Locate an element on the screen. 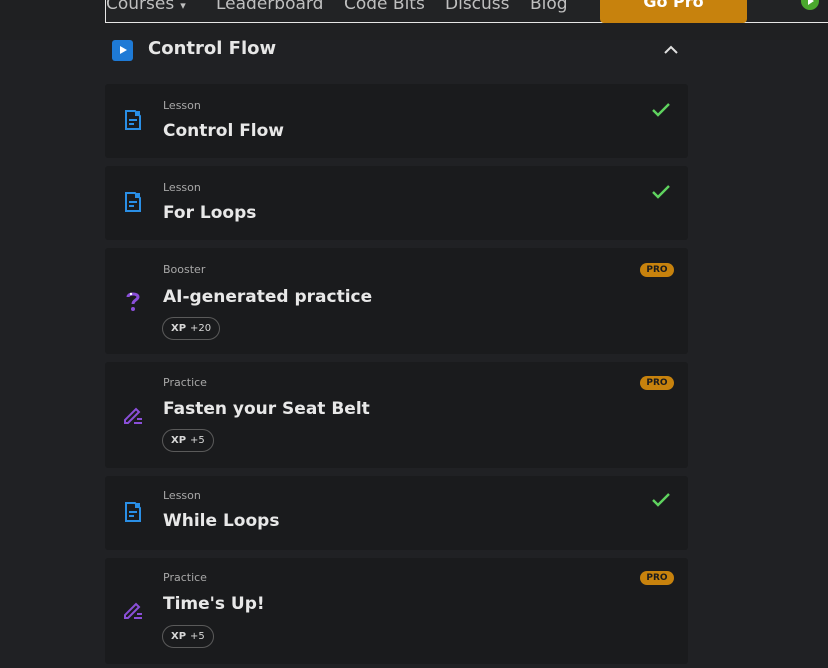 The width and height of the screenshot is (828, 668). item-title: AI-generated practice is located at coordinates (268, 297).